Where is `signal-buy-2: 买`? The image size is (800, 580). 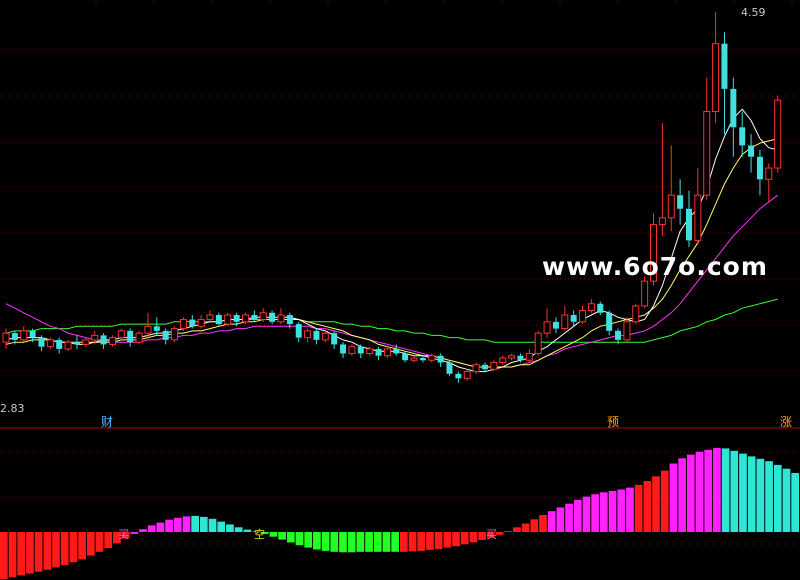 signal-buy-2: 买 is located at coordinates (491, 534).